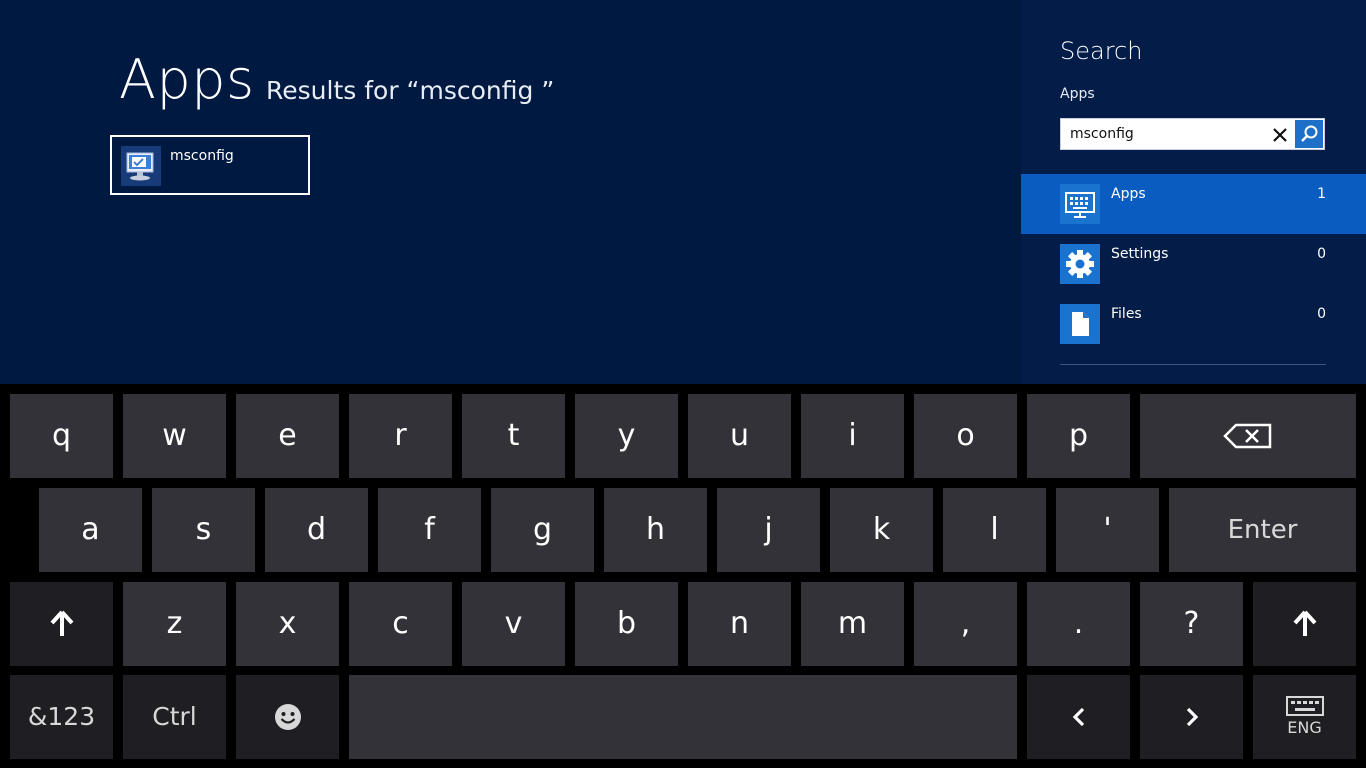 Image resolution: width=1366 pixels, height=768 pixels. What do you see at coordinates (768, 530) in the screenshot?
I see `key-j: j` at bounding box center [768, 530].